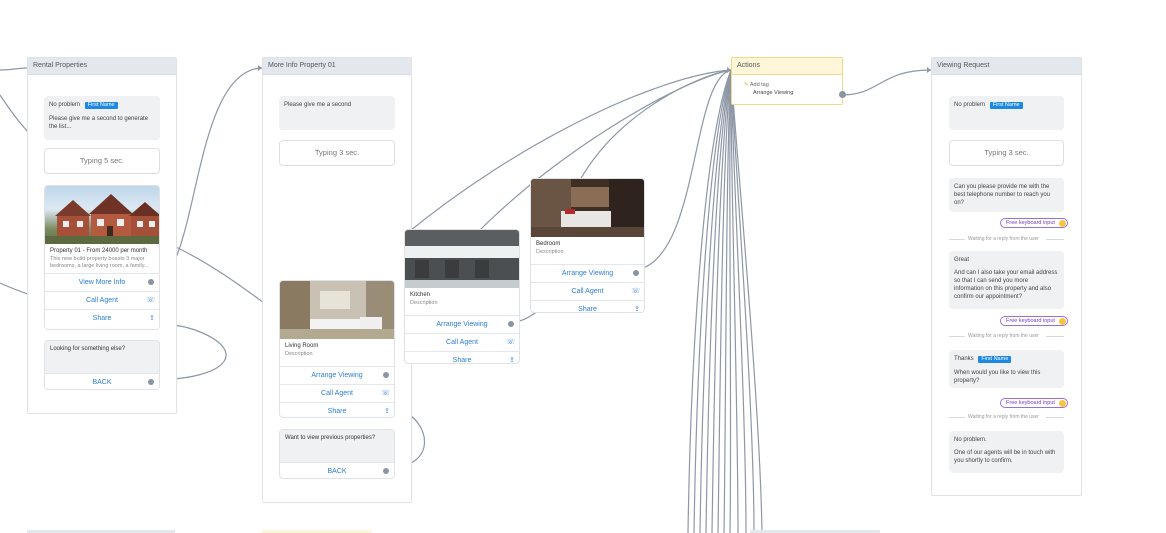 Image resolution: width=1166 pixels, height=533 pixels. I want to click on actions-node: Actions ✎ Add tag Arrange Viewing, so click(788, 81).